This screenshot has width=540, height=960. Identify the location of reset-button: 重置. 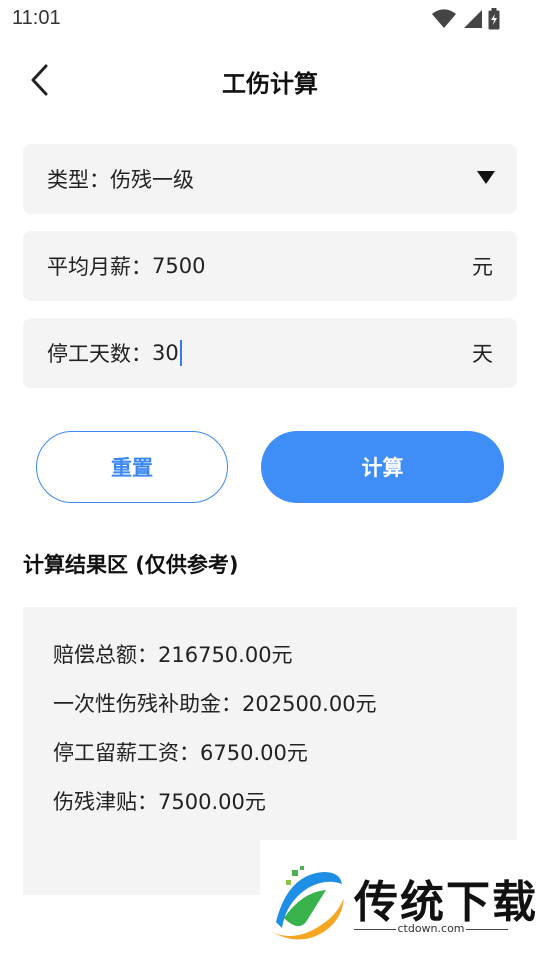
(132, 467).